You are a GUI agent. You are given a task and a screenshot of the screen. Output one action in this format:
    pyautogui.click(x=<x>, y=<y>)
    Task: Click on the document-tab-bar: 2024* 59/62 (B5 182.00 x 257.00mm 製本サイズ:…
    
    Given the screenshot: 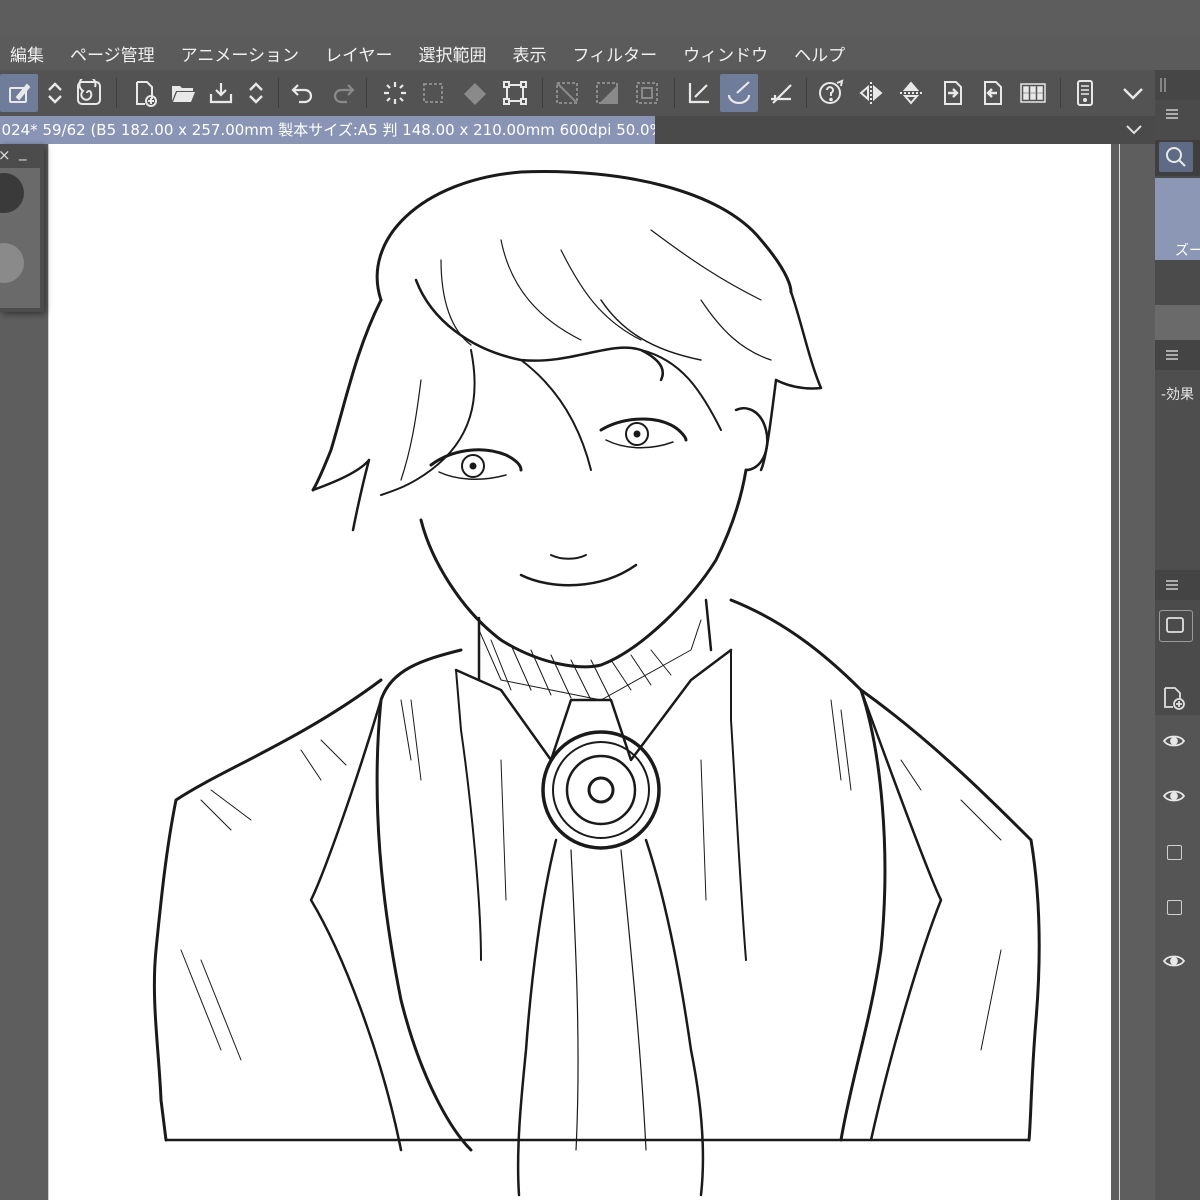 What is the action you would take?
    pyautogui.click(x=577, y=130)
    